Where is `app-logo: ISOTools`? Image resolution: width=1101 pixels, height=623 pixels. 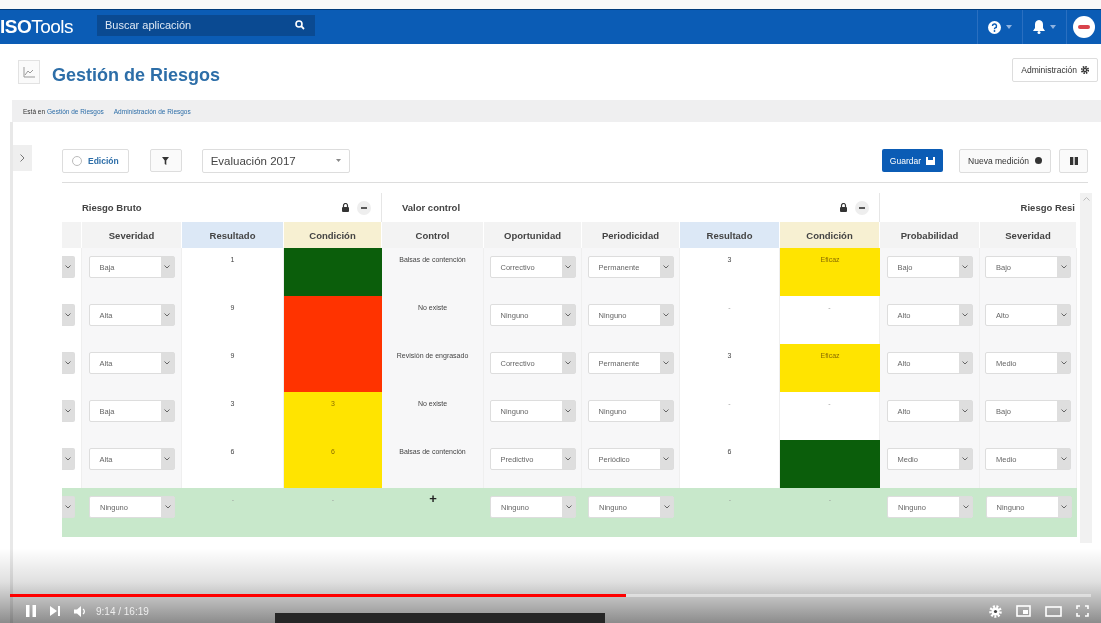 app-logo: ISOTools is located at coordinates (48, 27).